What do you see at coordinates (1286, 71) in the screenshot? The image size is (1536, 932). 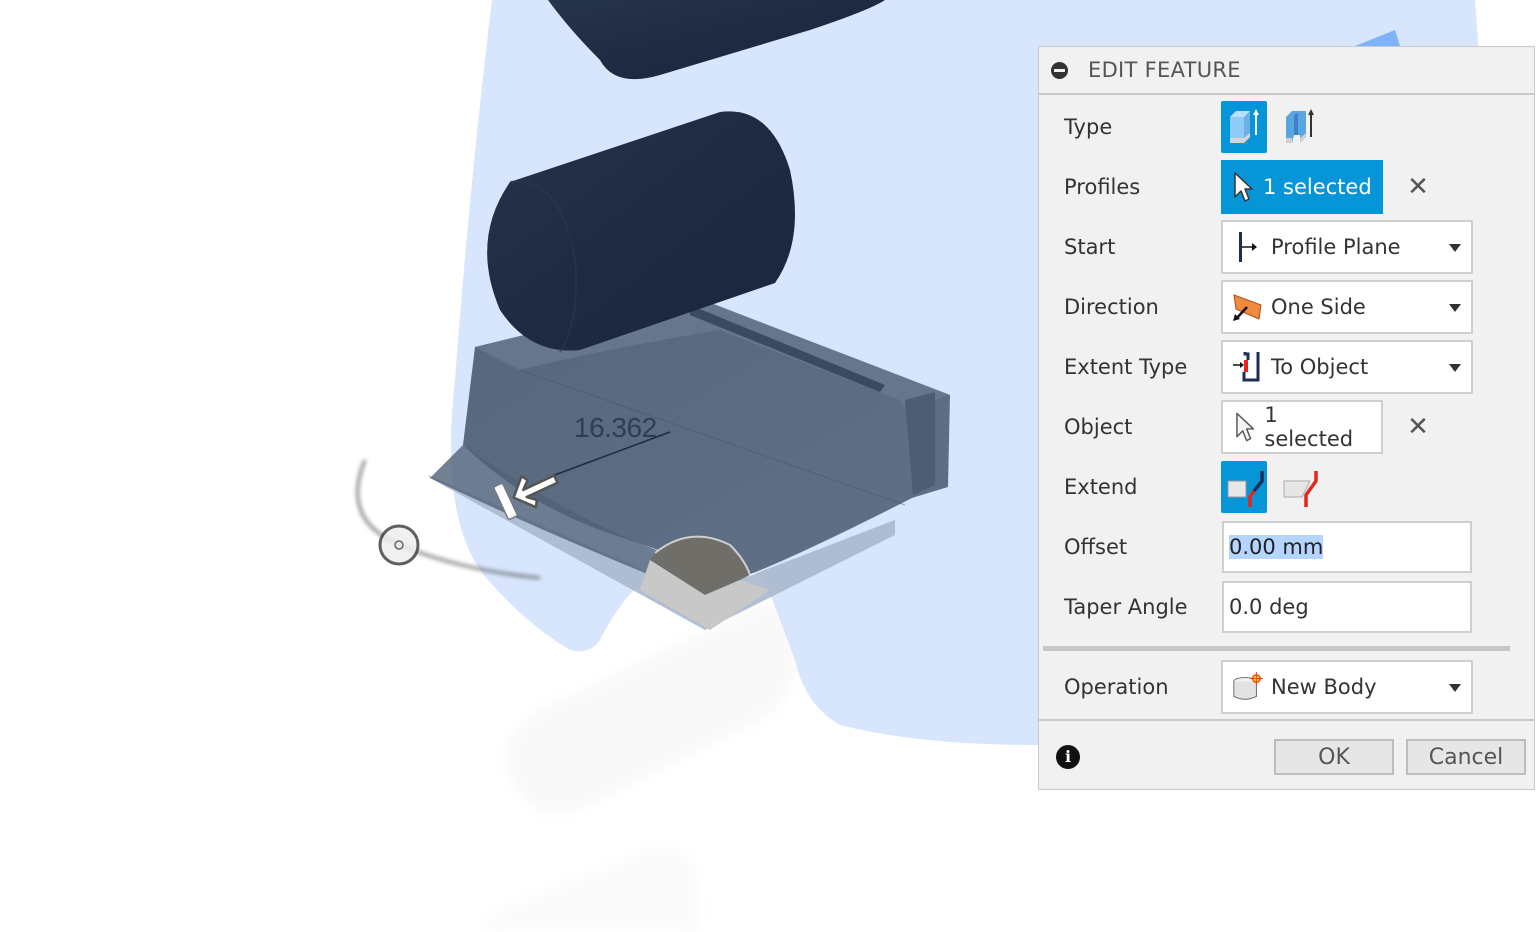 I see `panel-header: EDIT FEATURE` at bounding box center [1286, 71].